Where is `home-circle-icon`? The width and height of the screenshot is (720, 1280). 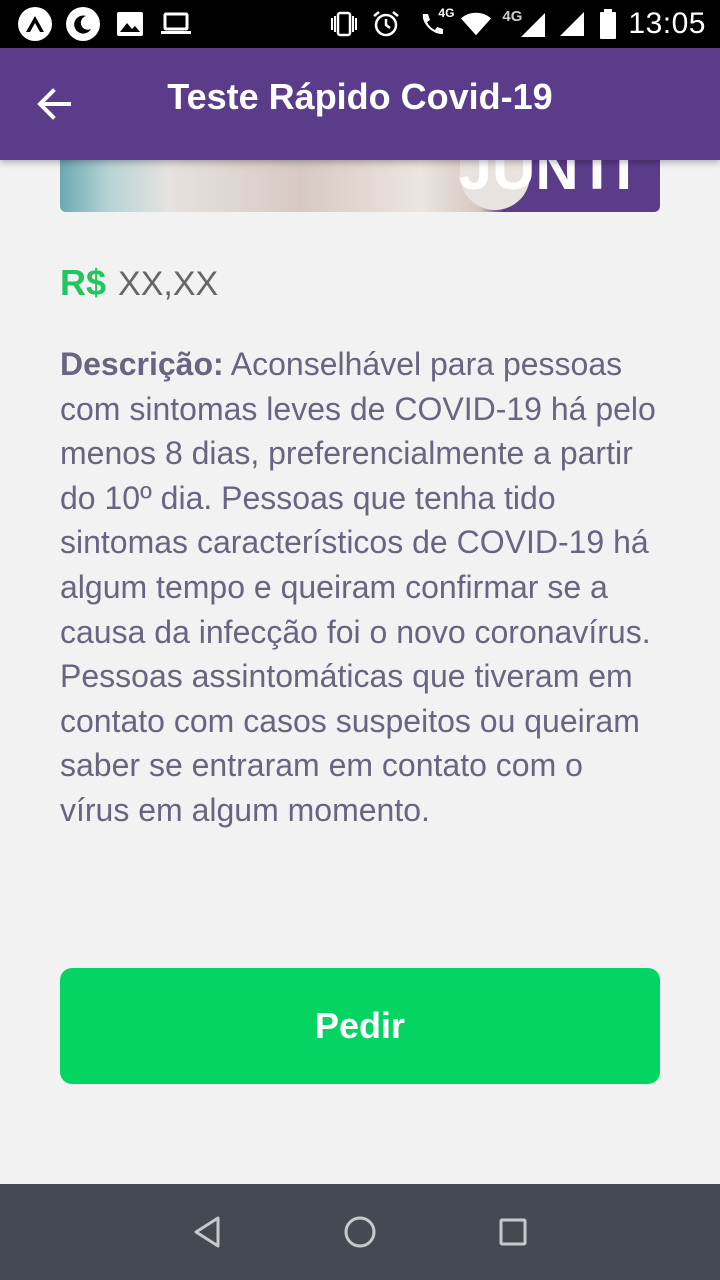 home-circle-icon is located at coordinates (360, 1232).